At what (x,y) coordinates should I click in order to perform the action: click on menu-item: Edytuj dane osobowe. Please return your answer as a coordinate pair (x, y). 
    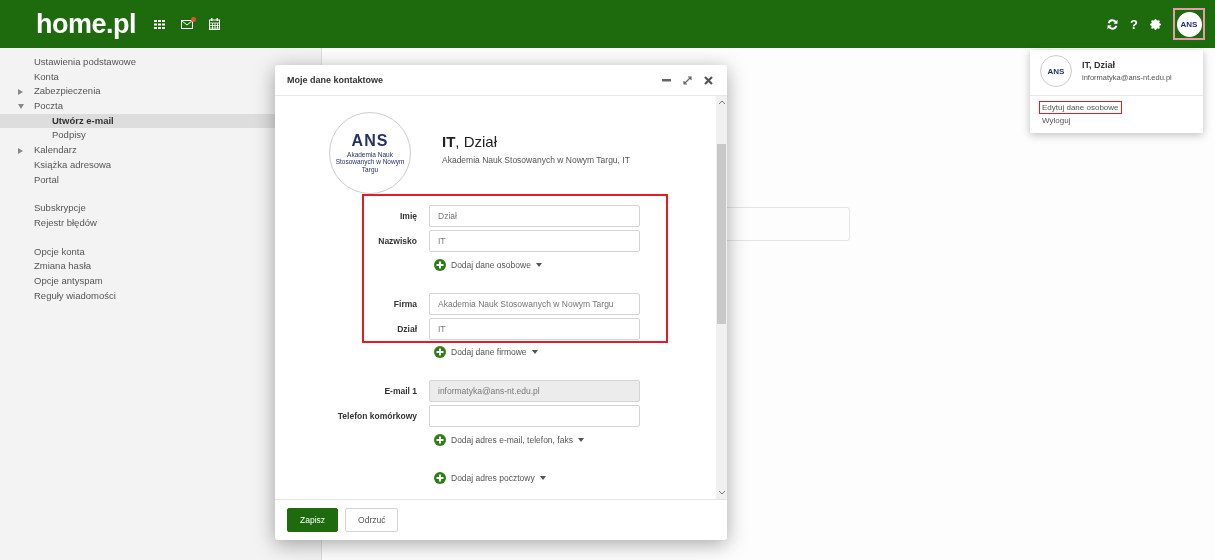
    Looking at the image, I should click on (1080, 107).